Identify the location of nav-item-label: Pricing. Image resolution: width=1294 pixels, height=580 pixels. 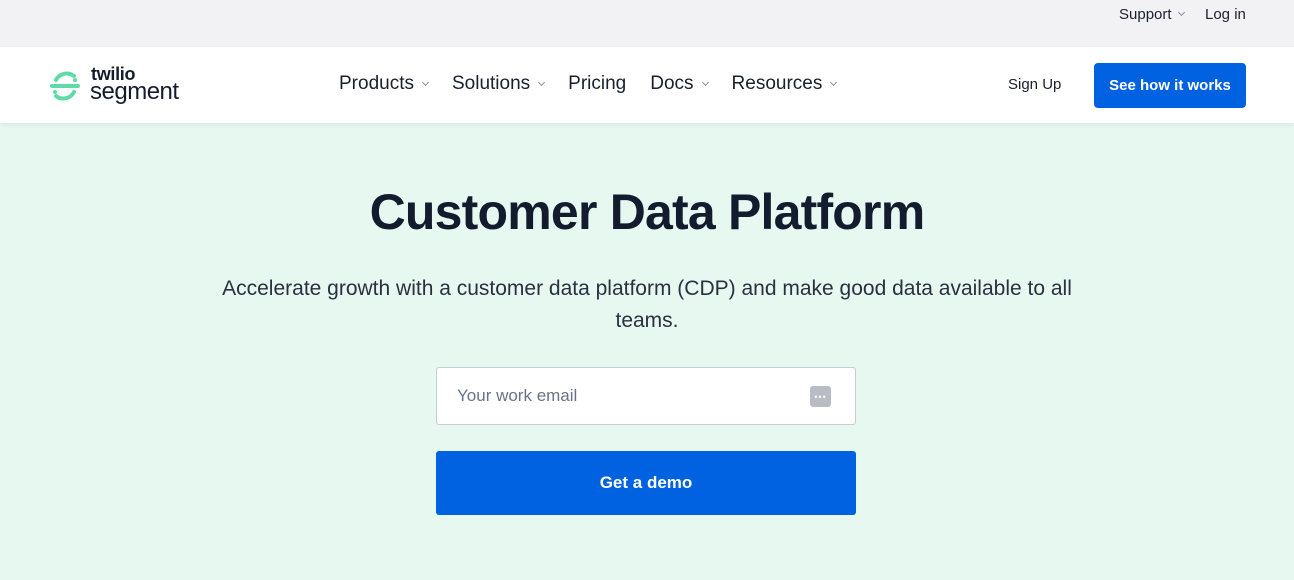
(597, 83).